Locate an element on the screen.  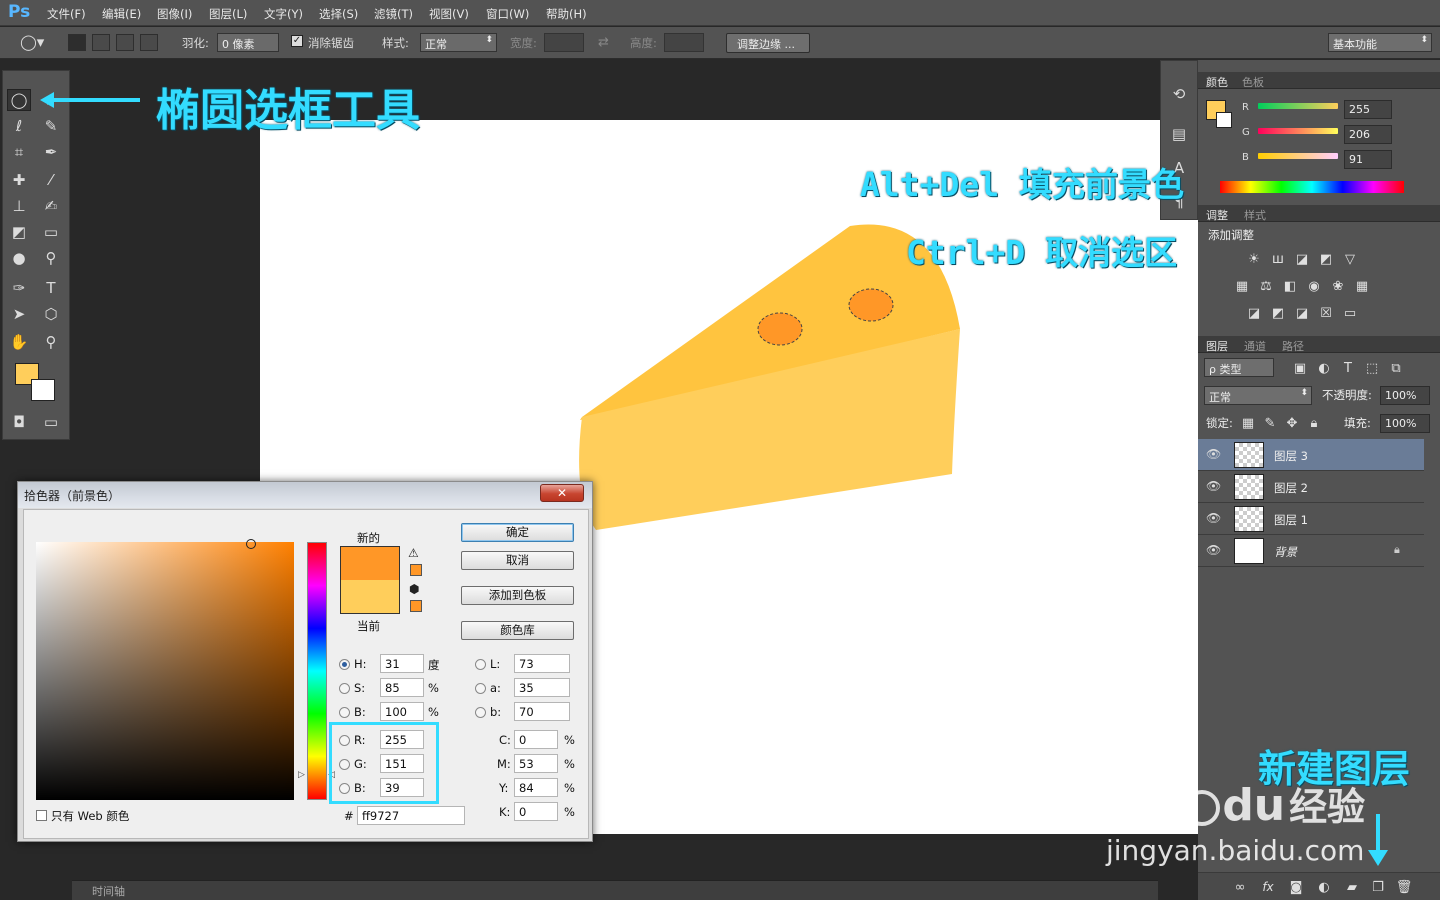
photo-filter-icon: ◉ is located at coordinates (1314, 286).